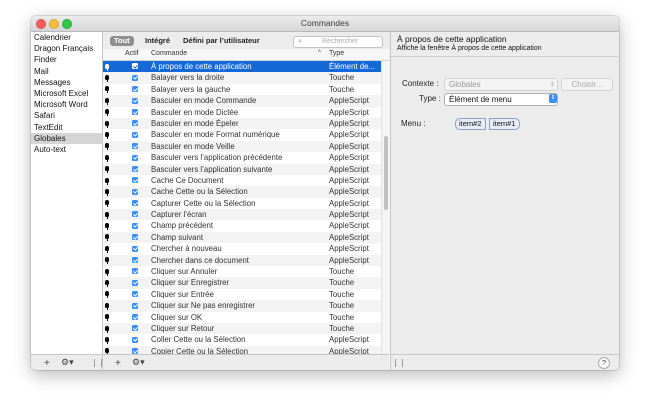 The width and height of the screenshot is (650, 418). Describe the element at coordinates (66, 59) in the screenshot. I see `app-list-item: Finder` at that location.